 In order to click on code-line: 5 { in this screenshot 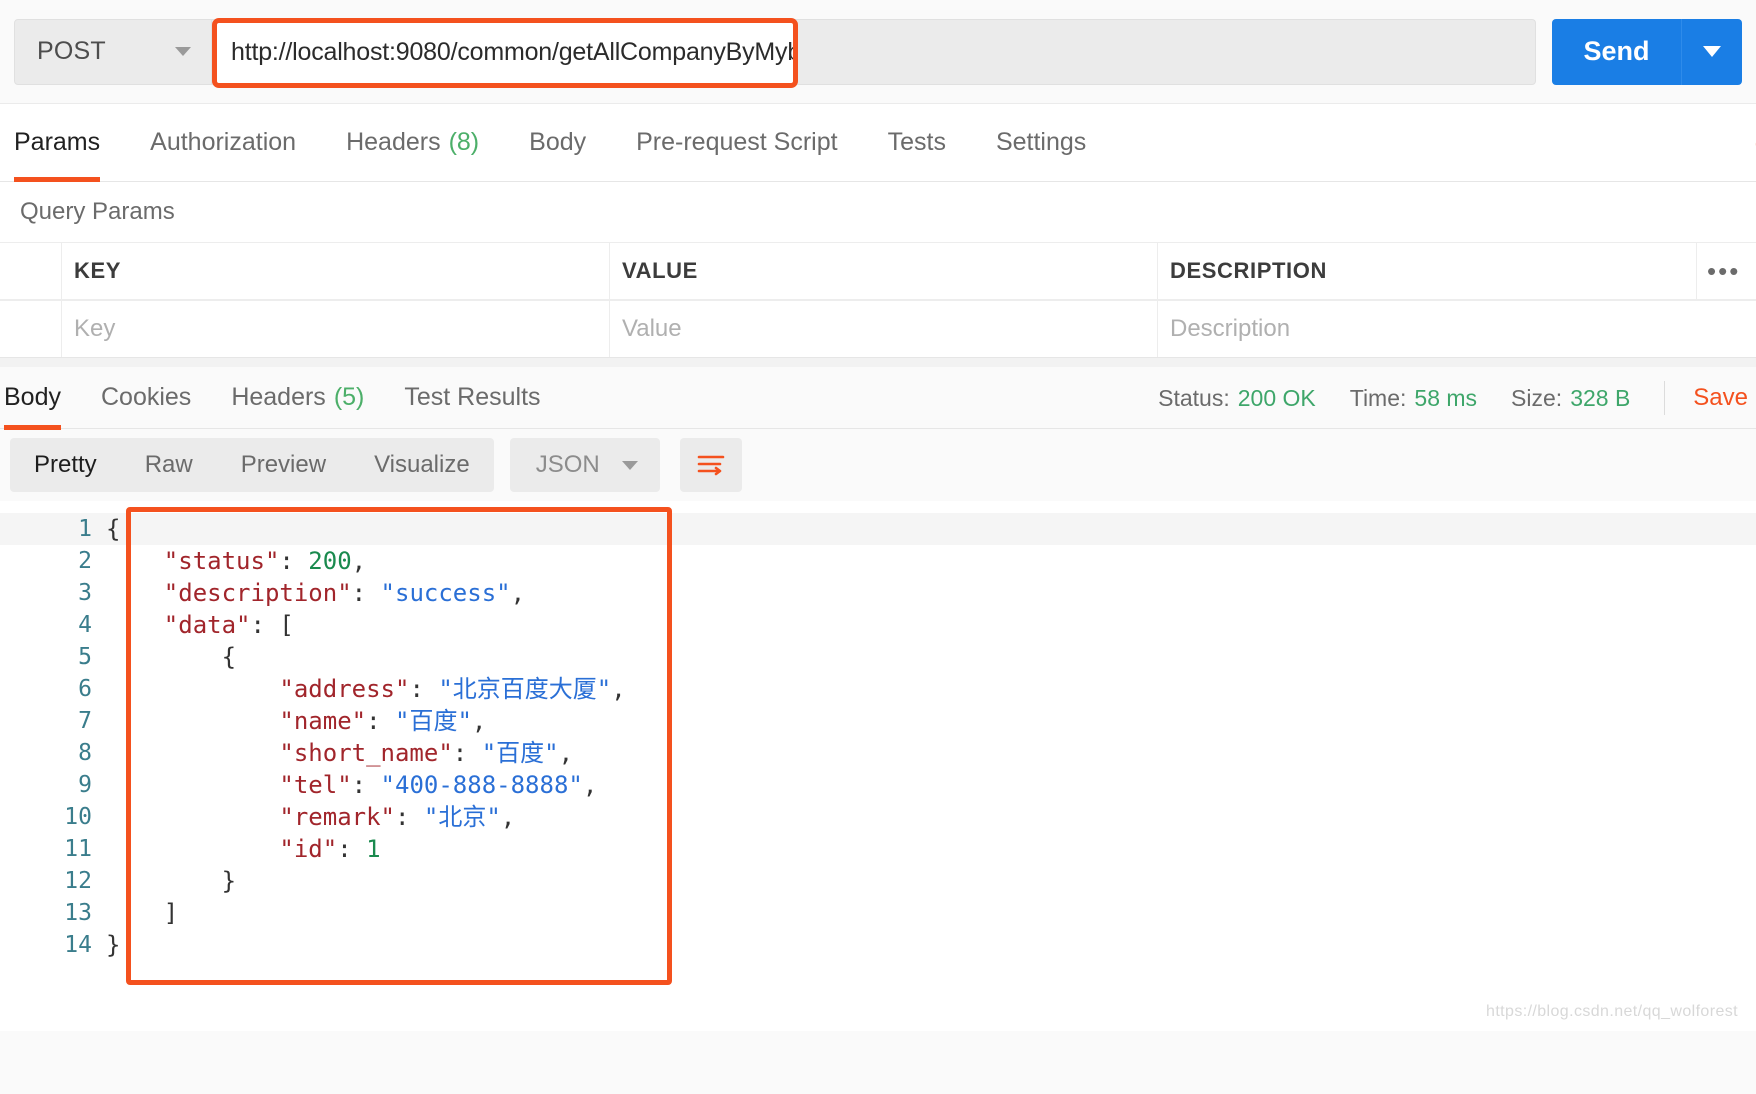, I will do `click(878, 657)`.